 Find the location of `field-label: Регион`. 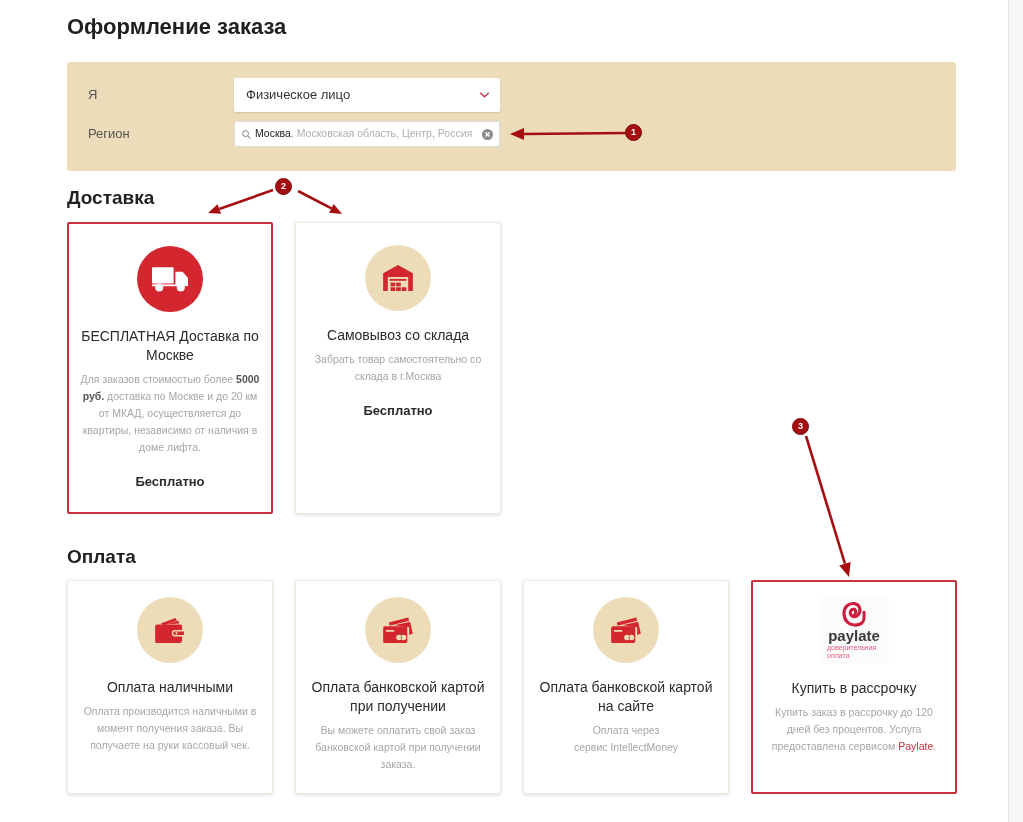

field-label: Регион is located at coordinates (109, 134).